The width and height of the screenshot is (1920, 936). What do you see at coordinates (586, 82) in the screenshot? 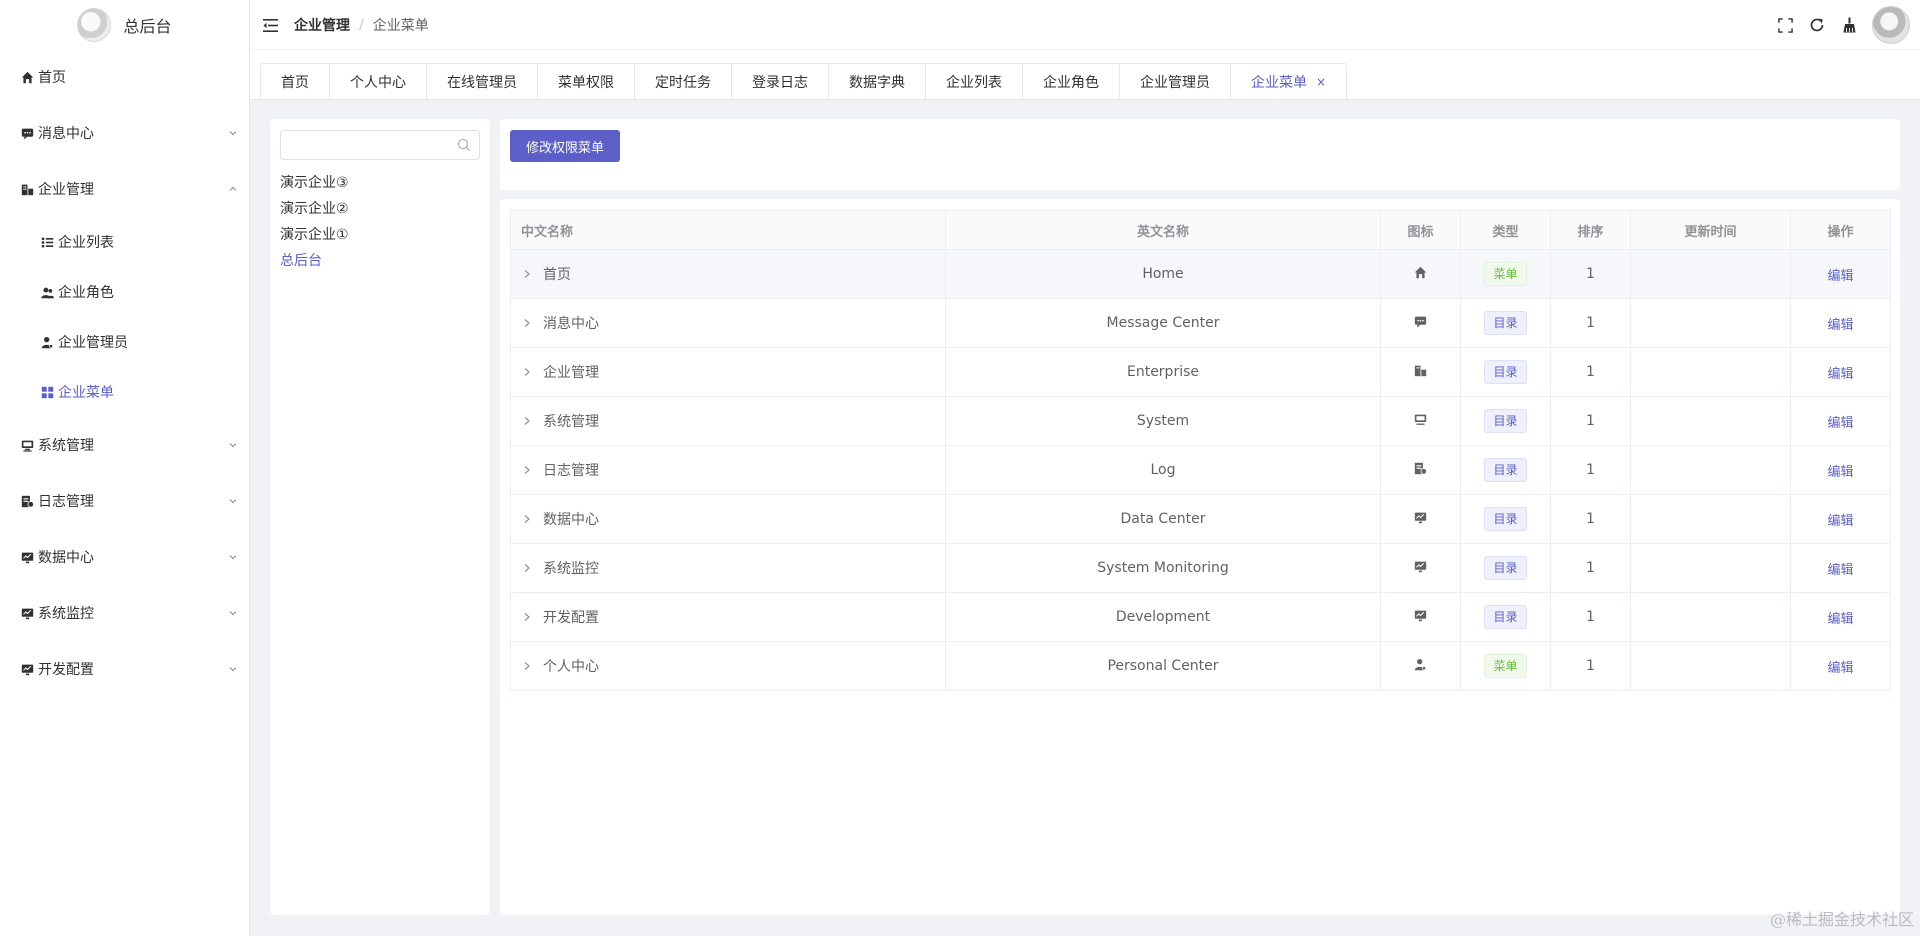
I see `tab-menu-permissions: 菜单权限` at bounding box center [586, 82].